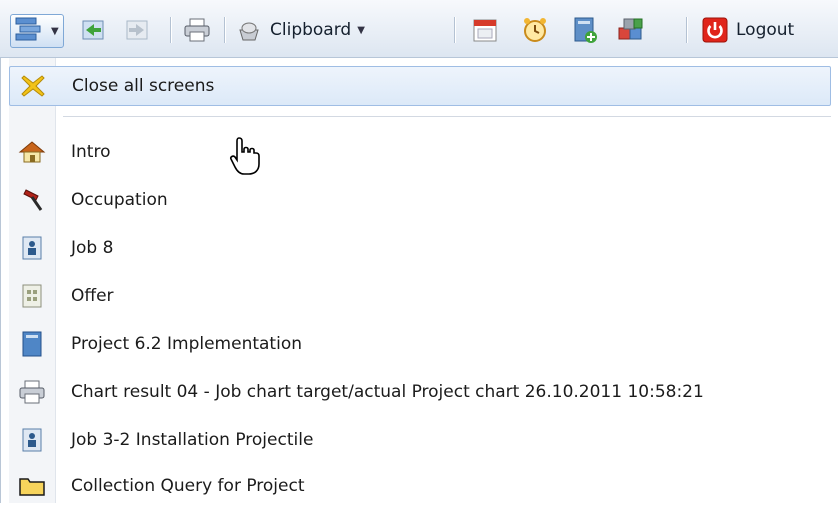  I want to click on logout-button: Logout, so click(747, 30).